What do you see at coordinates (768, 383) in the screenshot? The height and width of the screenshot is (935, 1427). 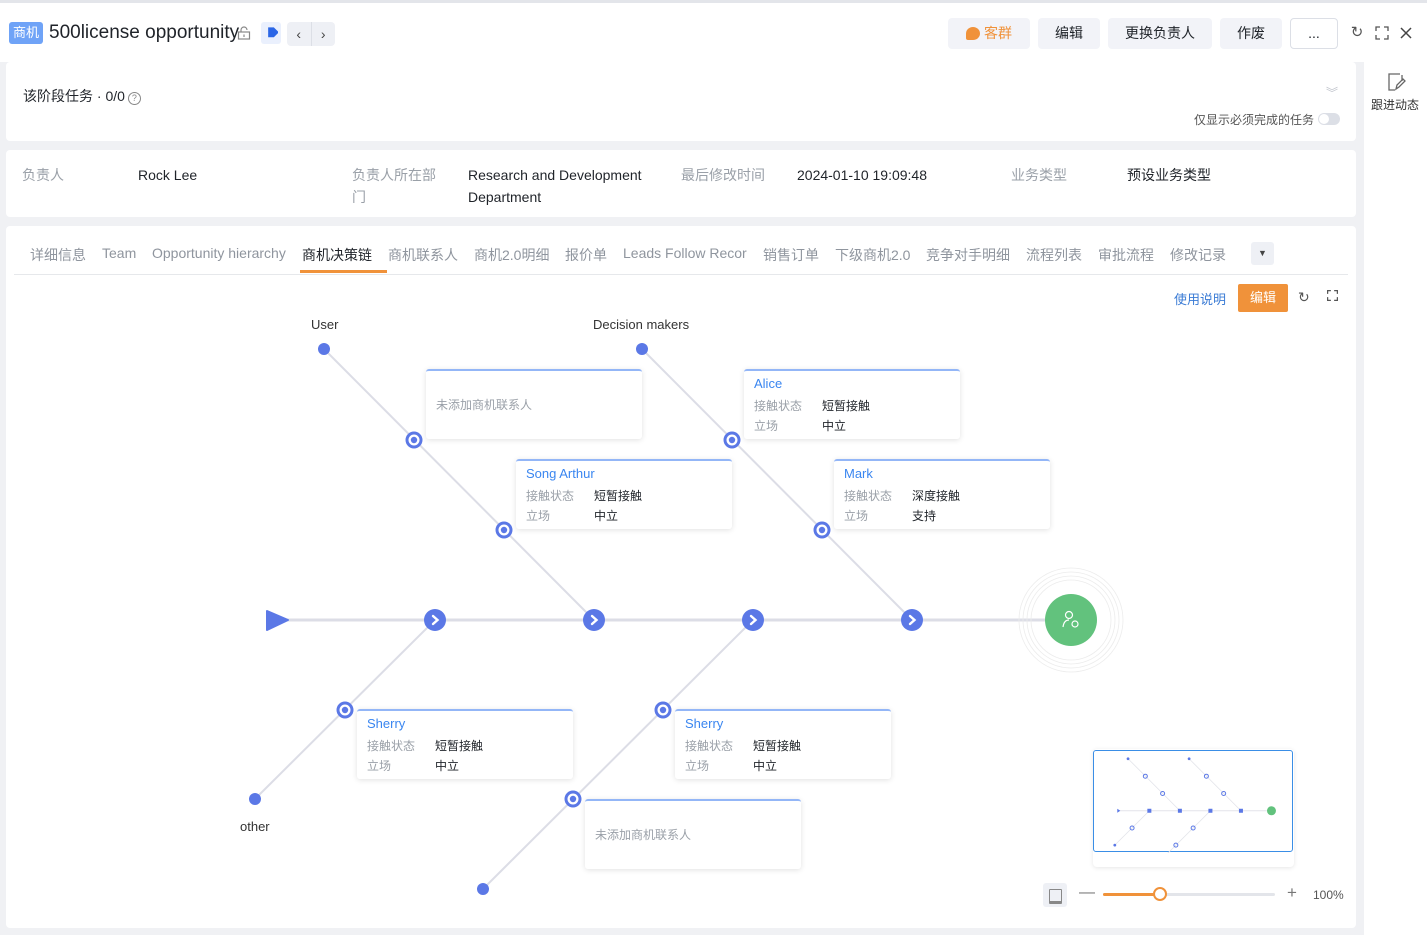 I see `contact-name: Alice` at bounding box center [768, 383].